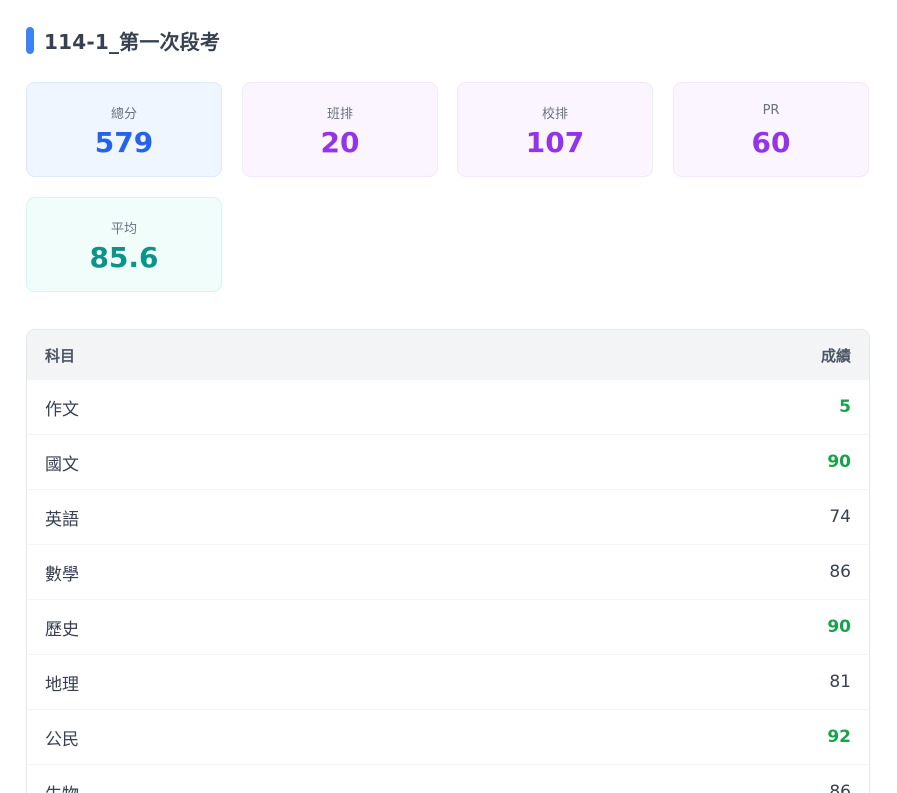 The width and height of the screenshot is (897, 793). I want to click on table-row: 英語 74, so click(448, 517).